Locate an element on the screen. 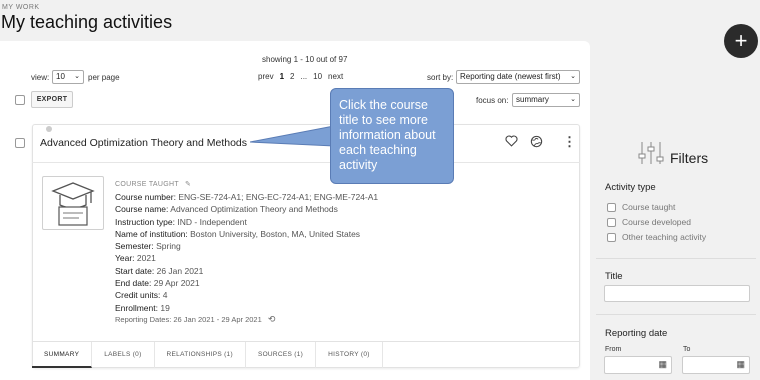 Image resolution: width=760 pixels, height=380 pixels. detail-key: Semester: is located at coordinates (134, 246).